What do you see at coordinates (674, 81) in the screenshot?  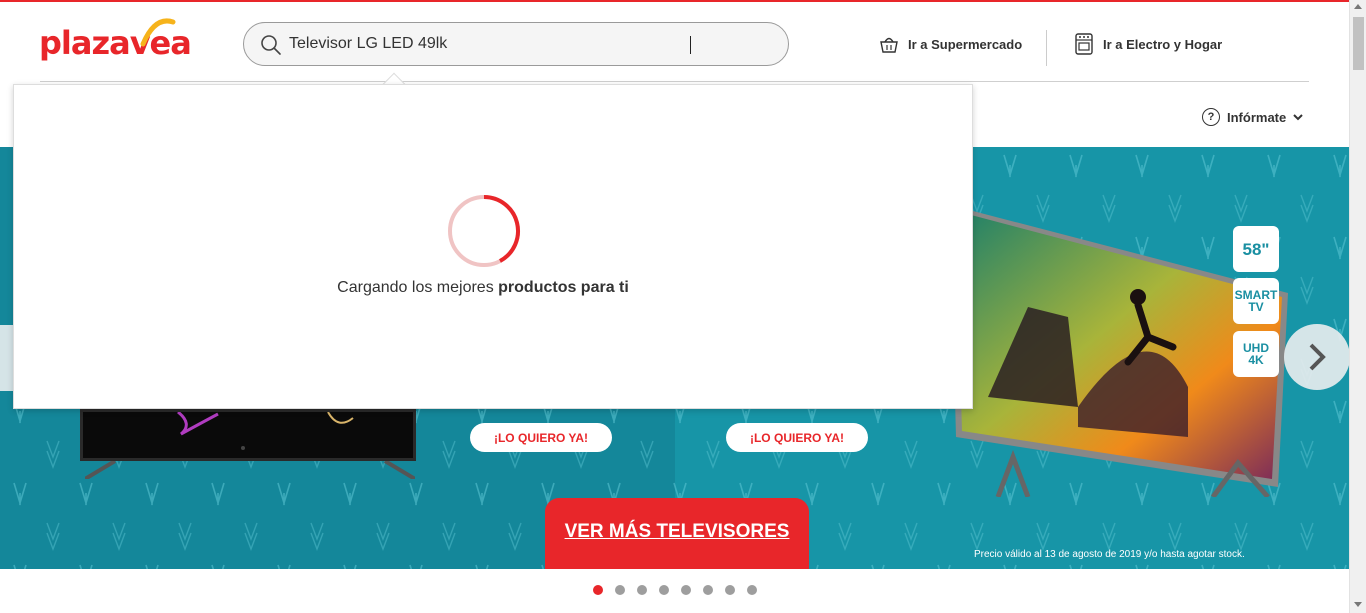 I see `header-rule` at bounding box center [674, 81].